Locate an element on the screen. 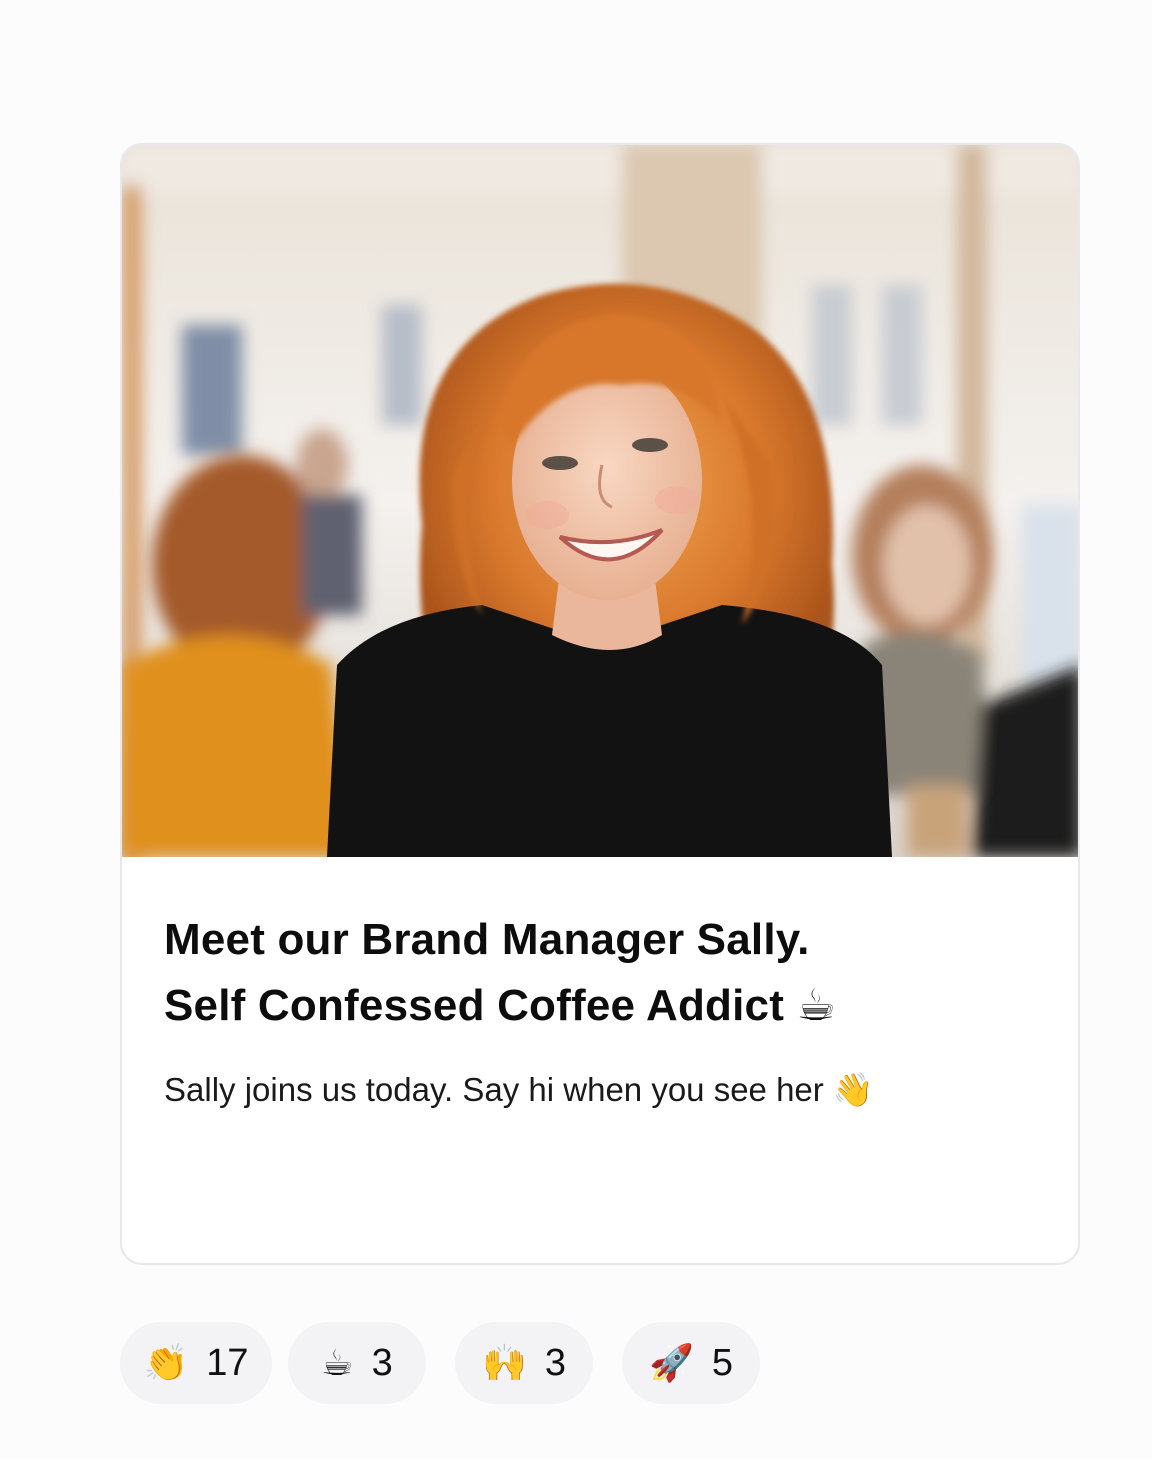 This screenshot has height=1459, width=1152. reaction-raising-hands-button: 🙌 3 is located at coordinates (524, 1363).